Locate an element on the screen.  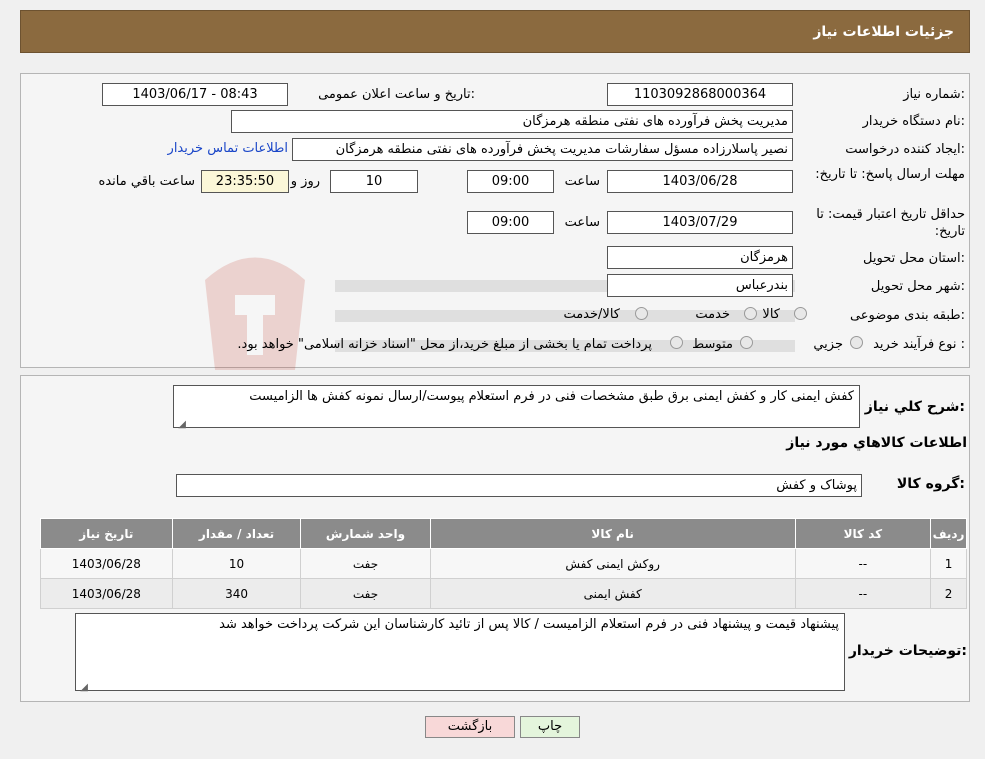
buyer-org-label: نام دستگاه خریدار: is located at coordinates (913, 121).